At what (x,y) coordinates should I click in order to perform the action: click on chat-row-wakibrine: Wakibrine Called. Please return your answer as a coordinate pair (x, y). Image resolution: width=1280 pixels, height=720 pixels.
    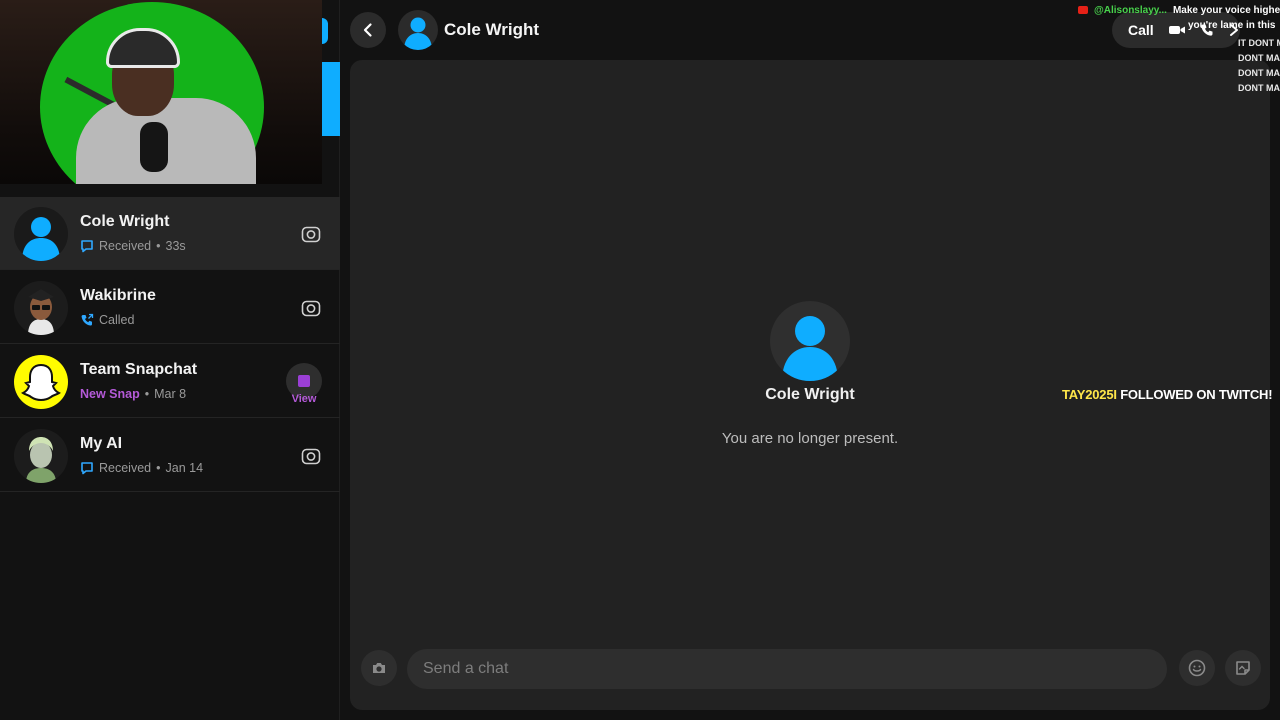
    Looking at the image, I should click on (170, 307).